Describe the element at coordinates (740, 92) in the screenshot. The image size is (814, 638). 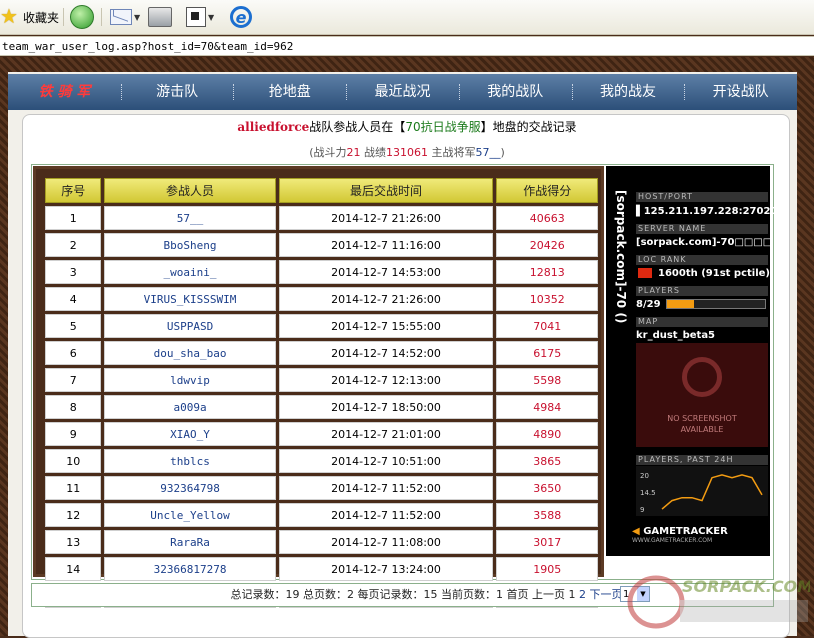
I see `nav-item-create-team: 开设战队` at that location.